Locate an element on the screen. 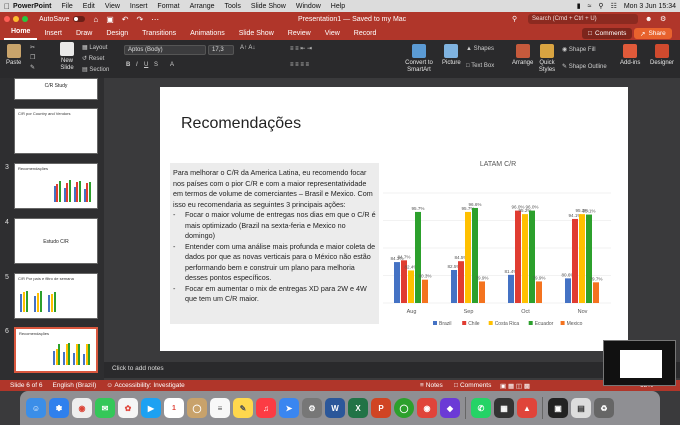  calculator-icon: ▦ is located at coordinates (504, 408).